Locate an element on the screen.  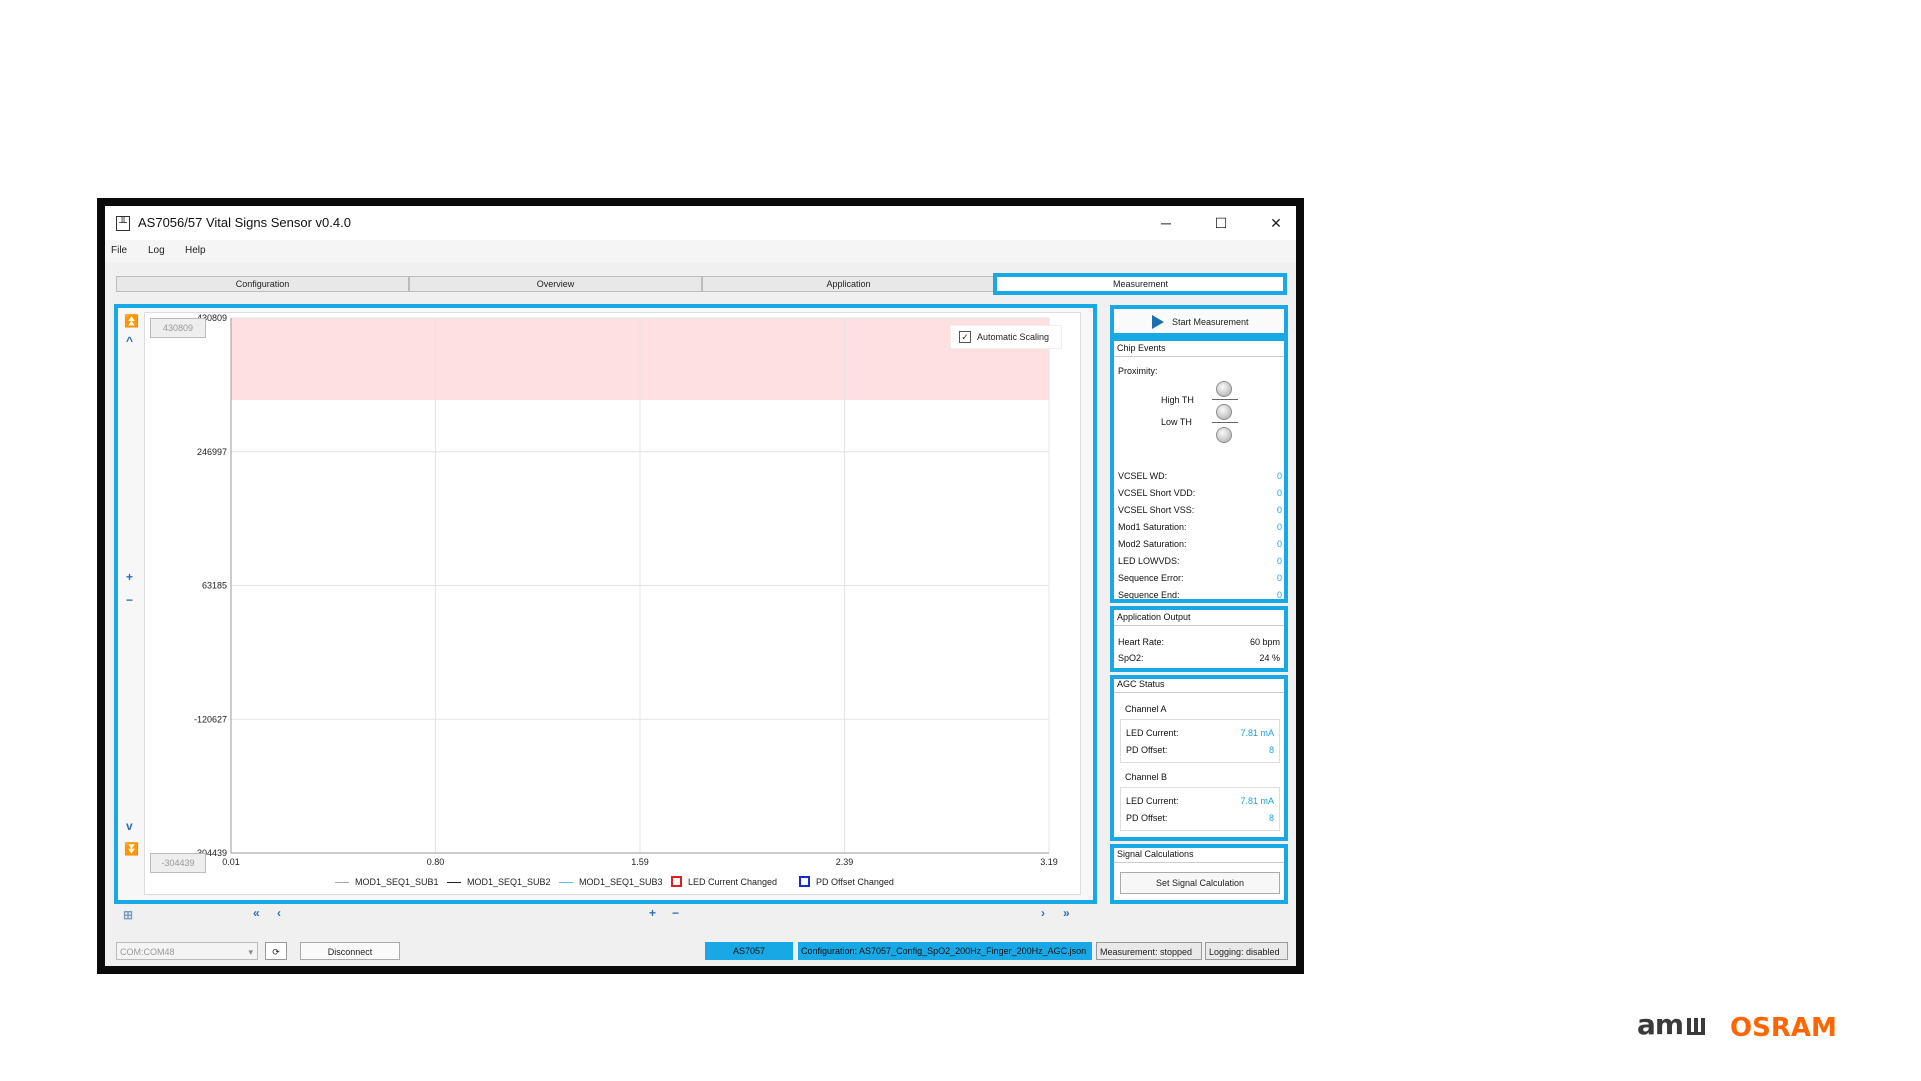
tab-overview: Overview is located at coordinates (555, 284).